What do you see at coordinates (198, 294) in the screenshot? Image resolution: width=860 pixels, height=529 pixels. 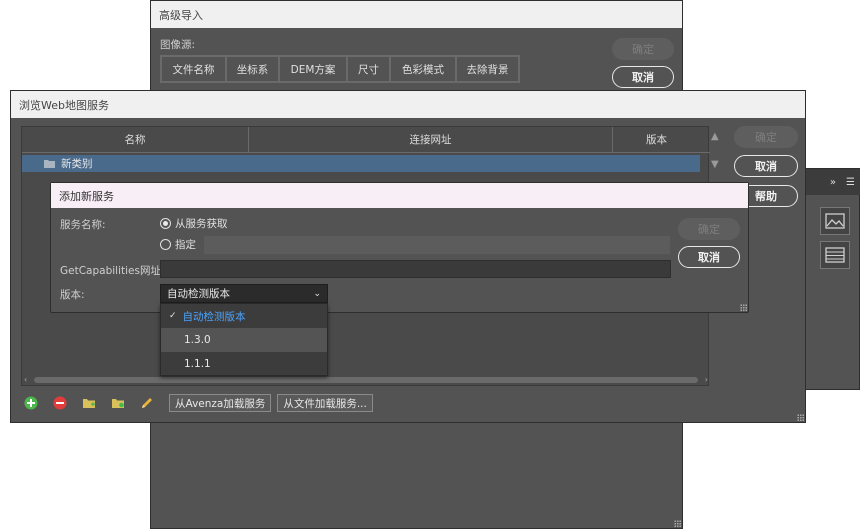 I see `version-select-value: 自动检测版本` at bounding box center [198, 294].